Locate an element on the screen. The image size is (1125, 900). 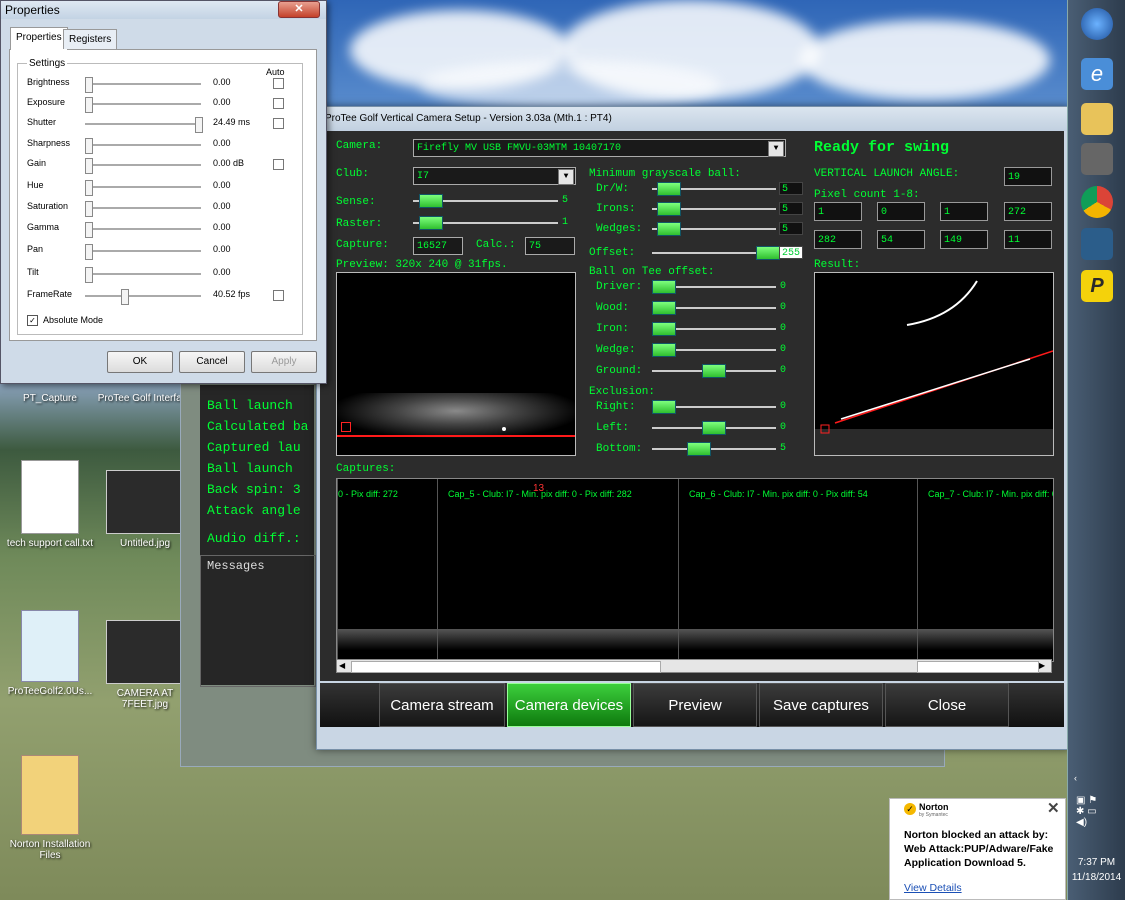
apply-button: Apply is located at coordinates (284, 362).